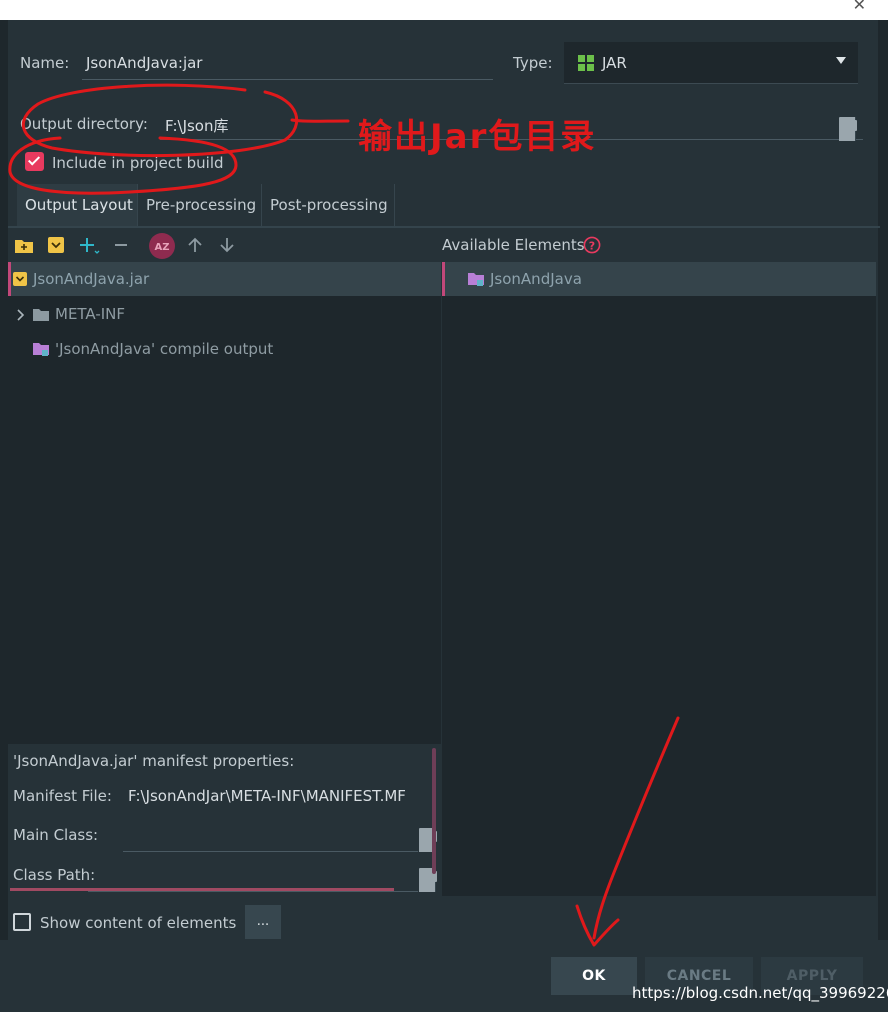  I want to click on main-class-input, so click(270, 836).